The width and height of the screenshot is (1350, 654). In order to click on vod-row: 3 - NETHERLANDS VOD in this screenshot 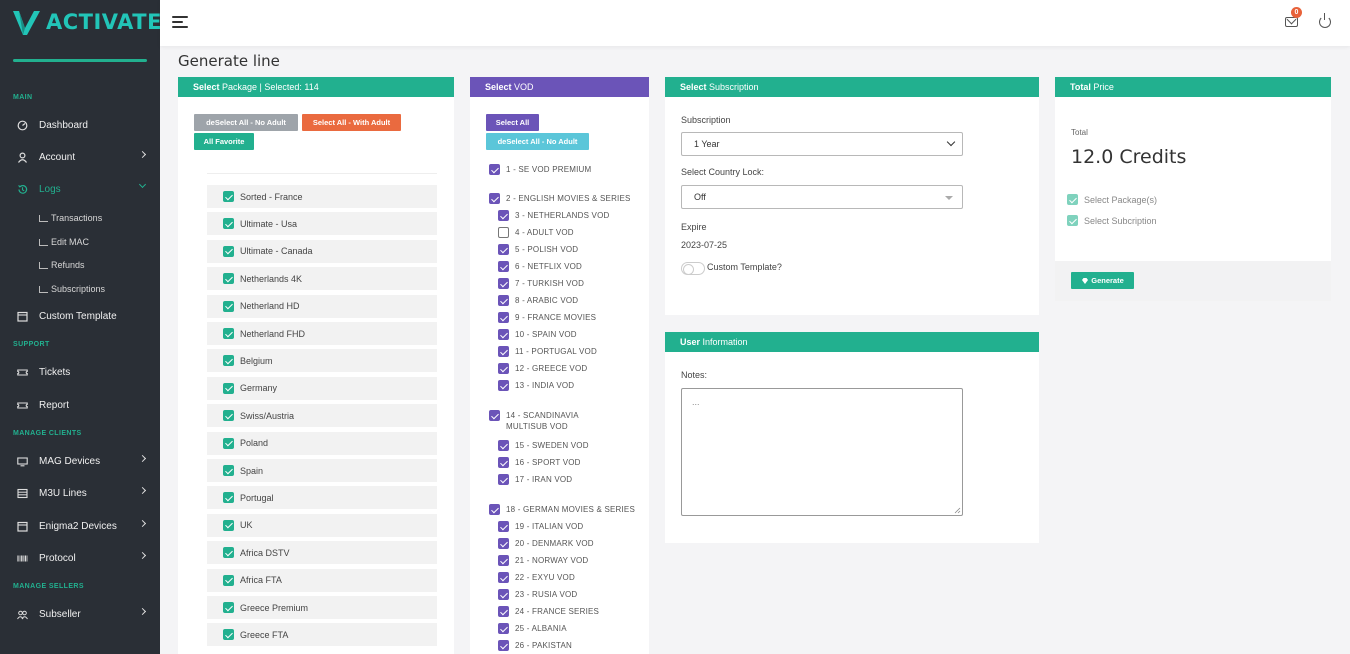, I will do `click(553, 215)`.